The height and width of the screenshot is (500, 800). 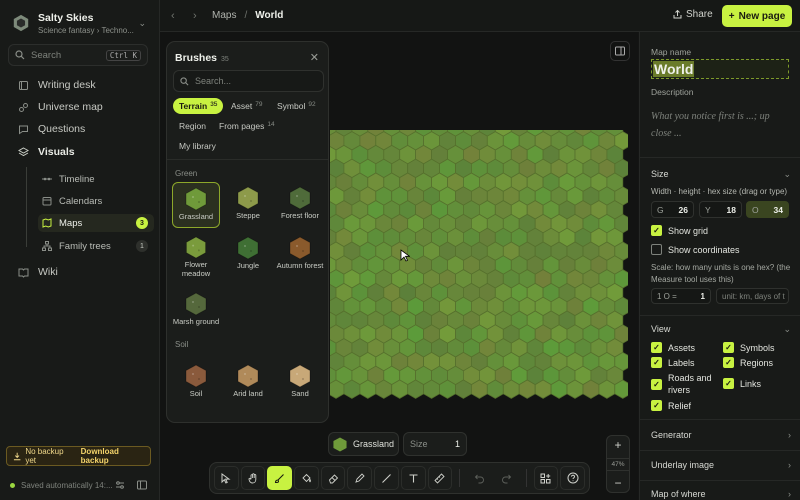 I want to click on generator-section-header: Generator ›, so click(x=721, y=435).